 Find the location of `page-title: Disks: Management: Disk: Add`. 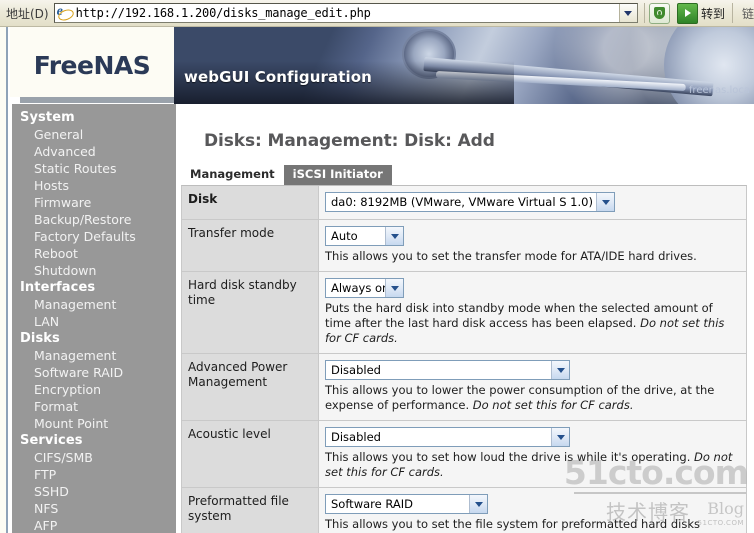

page-title: Disks: Management: Disk: Add is located at coordinates (349, 141).